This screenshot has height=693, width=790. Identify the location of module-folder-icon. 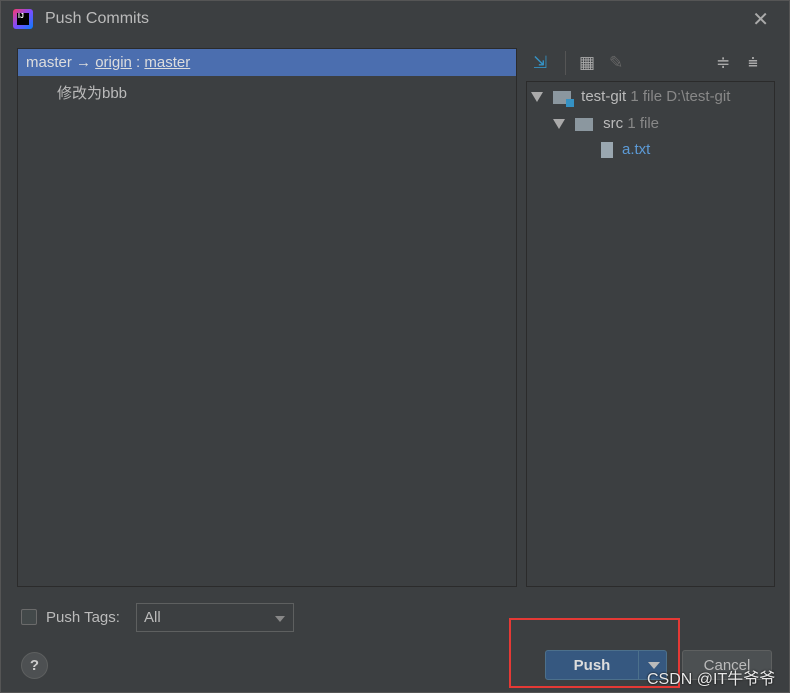
(563, 98).